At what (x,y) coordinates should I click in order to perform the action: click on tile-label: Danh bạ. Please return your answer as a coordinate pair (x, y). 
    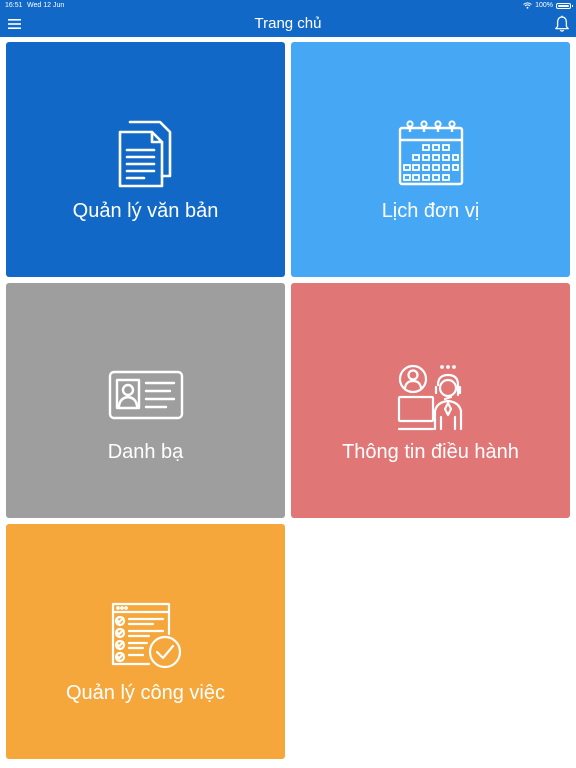
    Looking at the image, I should click on (145, 452).